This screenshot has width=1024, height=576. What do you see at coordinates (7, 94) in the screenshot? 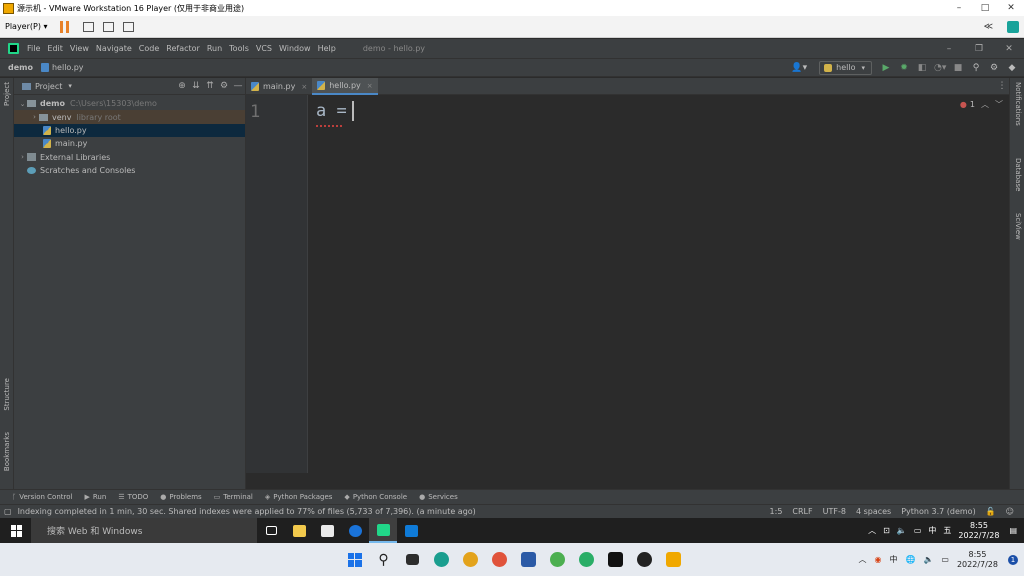
I see `project-tool-button: Project` at bounding box center [7, 94].